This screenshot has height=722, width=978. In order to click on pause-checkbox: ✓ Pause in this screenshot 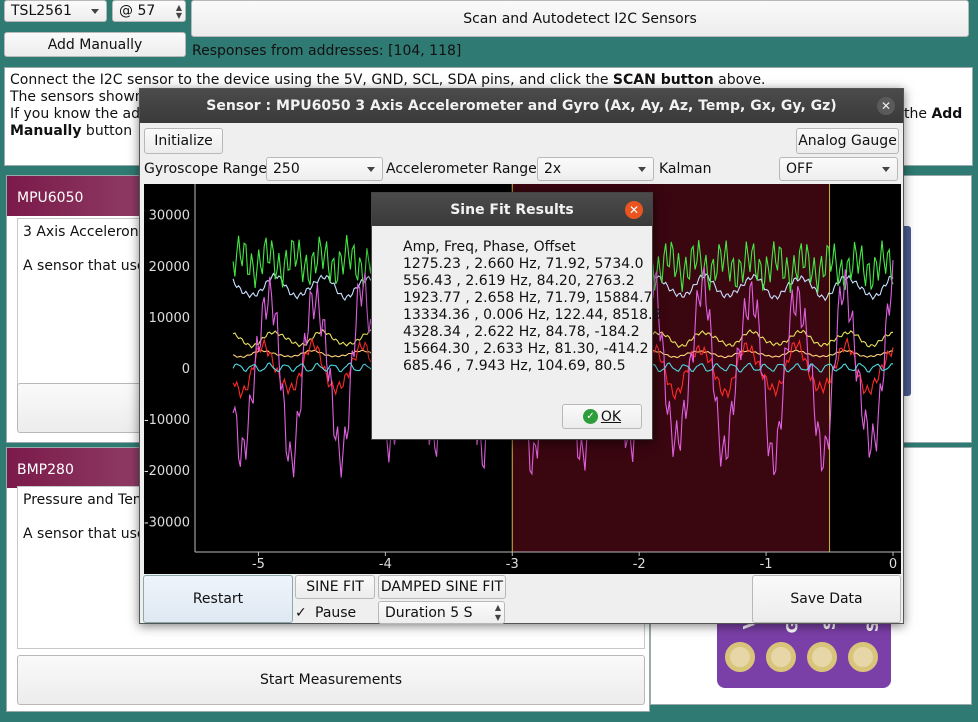, I will do `click(335, 613)`.